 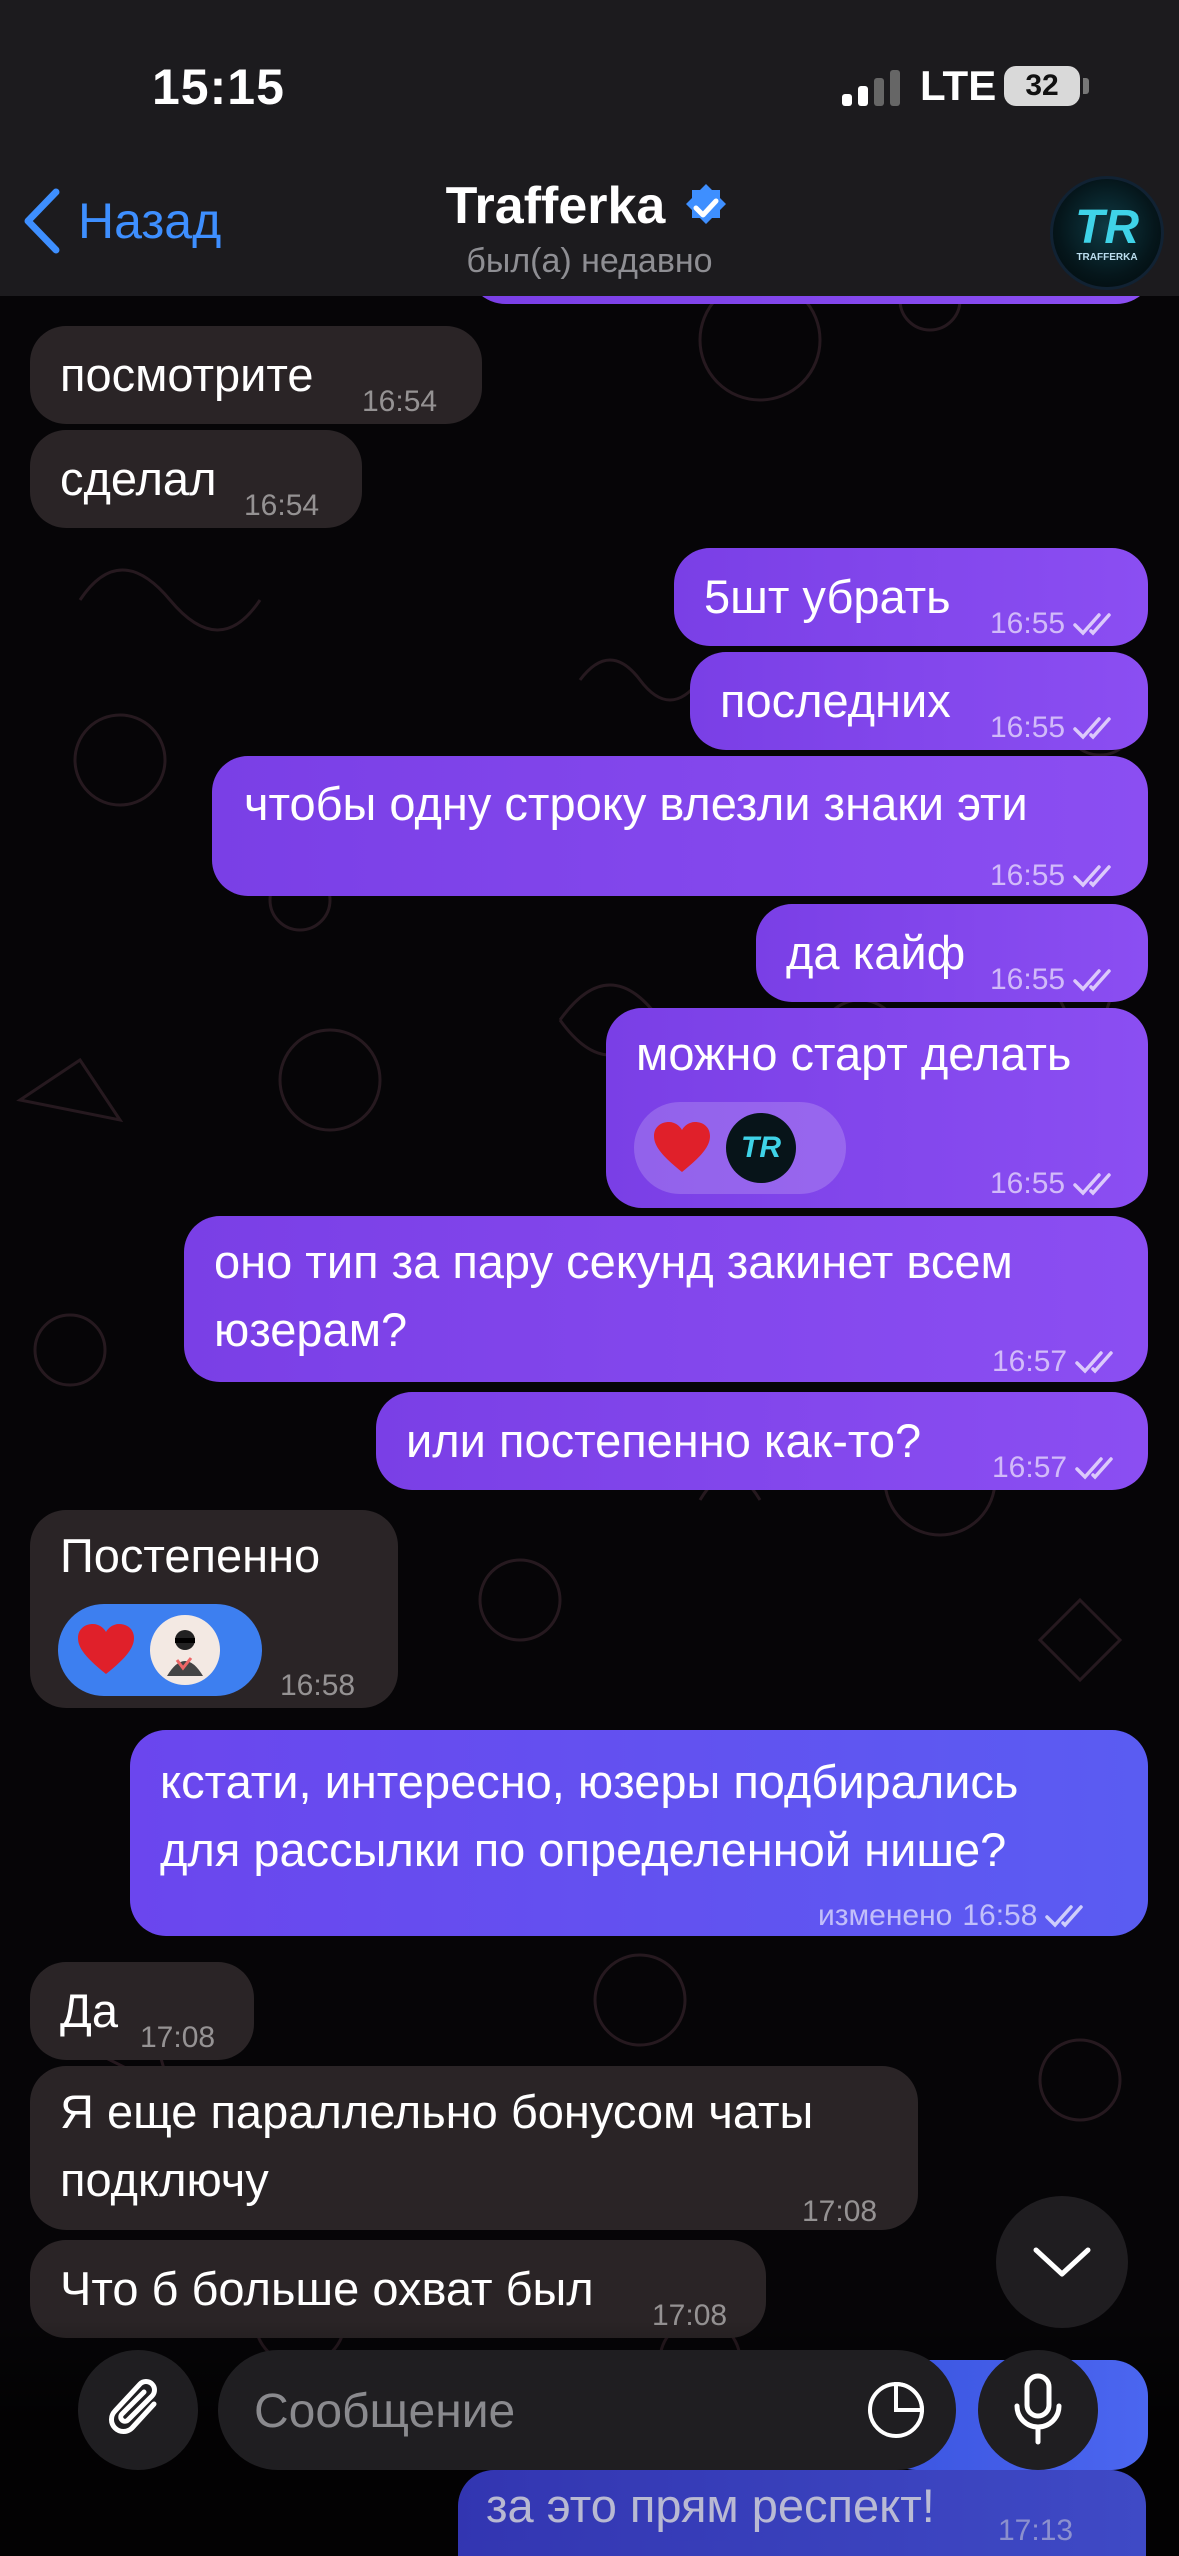 What do you see at coordinates (589, 1781) in the screenshot?
I see `message-text-line1: кстати, интересно, юзеры подбирались` at bounding box center [589, 1781].